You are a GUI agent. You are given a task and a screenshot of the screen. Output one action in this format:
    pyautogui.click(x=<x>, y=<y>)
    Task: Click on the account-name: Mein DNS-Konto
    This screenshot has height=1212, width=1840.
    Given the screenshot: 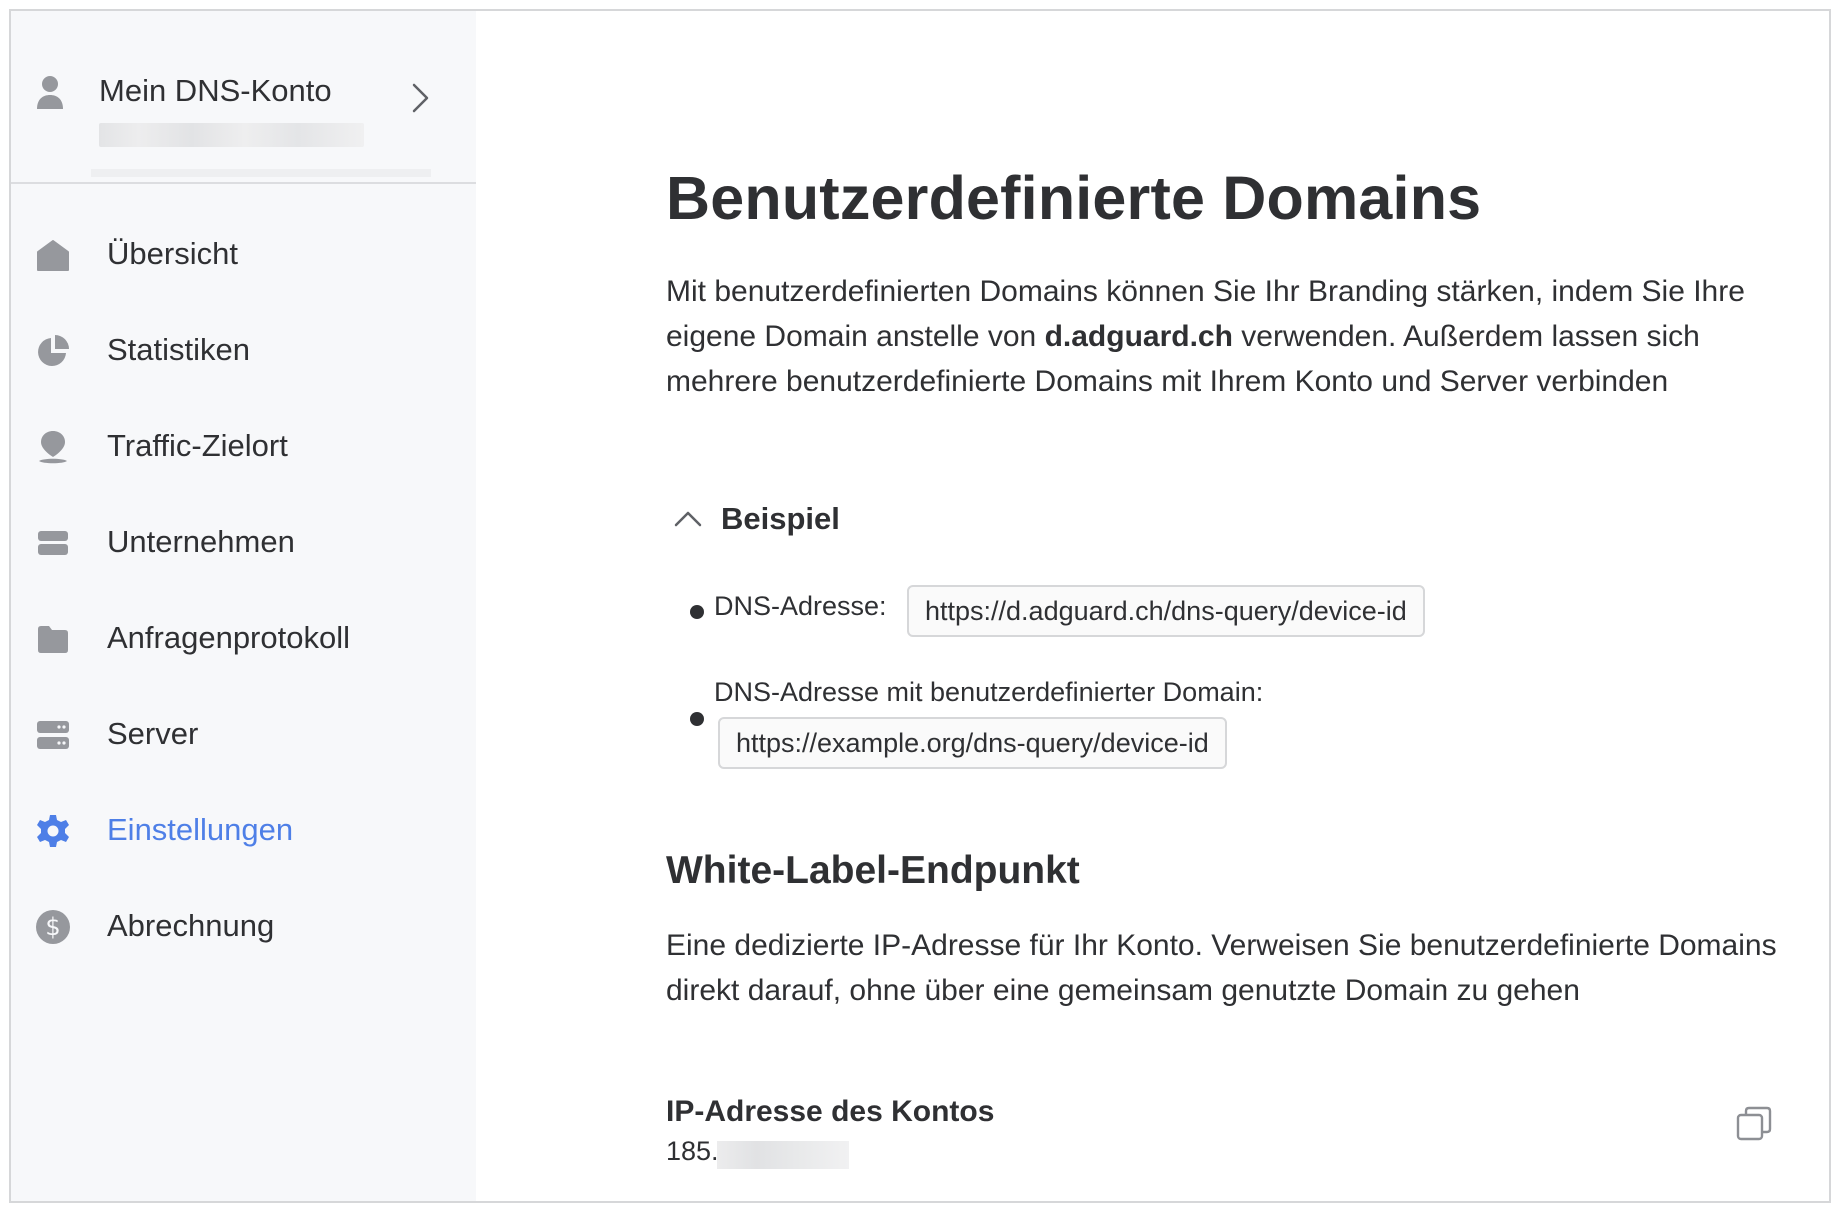 What is the action you would take?
    pyautogui.click(x=215, y=90)
    